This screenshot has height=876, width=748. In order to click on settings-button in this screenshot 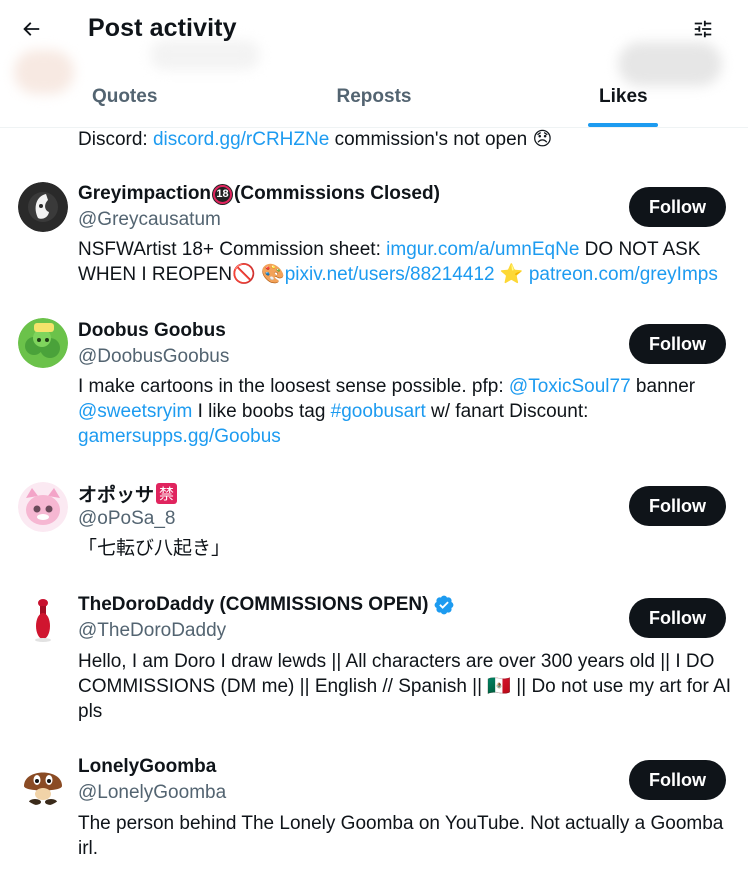, I will do `click(703, 29)`.